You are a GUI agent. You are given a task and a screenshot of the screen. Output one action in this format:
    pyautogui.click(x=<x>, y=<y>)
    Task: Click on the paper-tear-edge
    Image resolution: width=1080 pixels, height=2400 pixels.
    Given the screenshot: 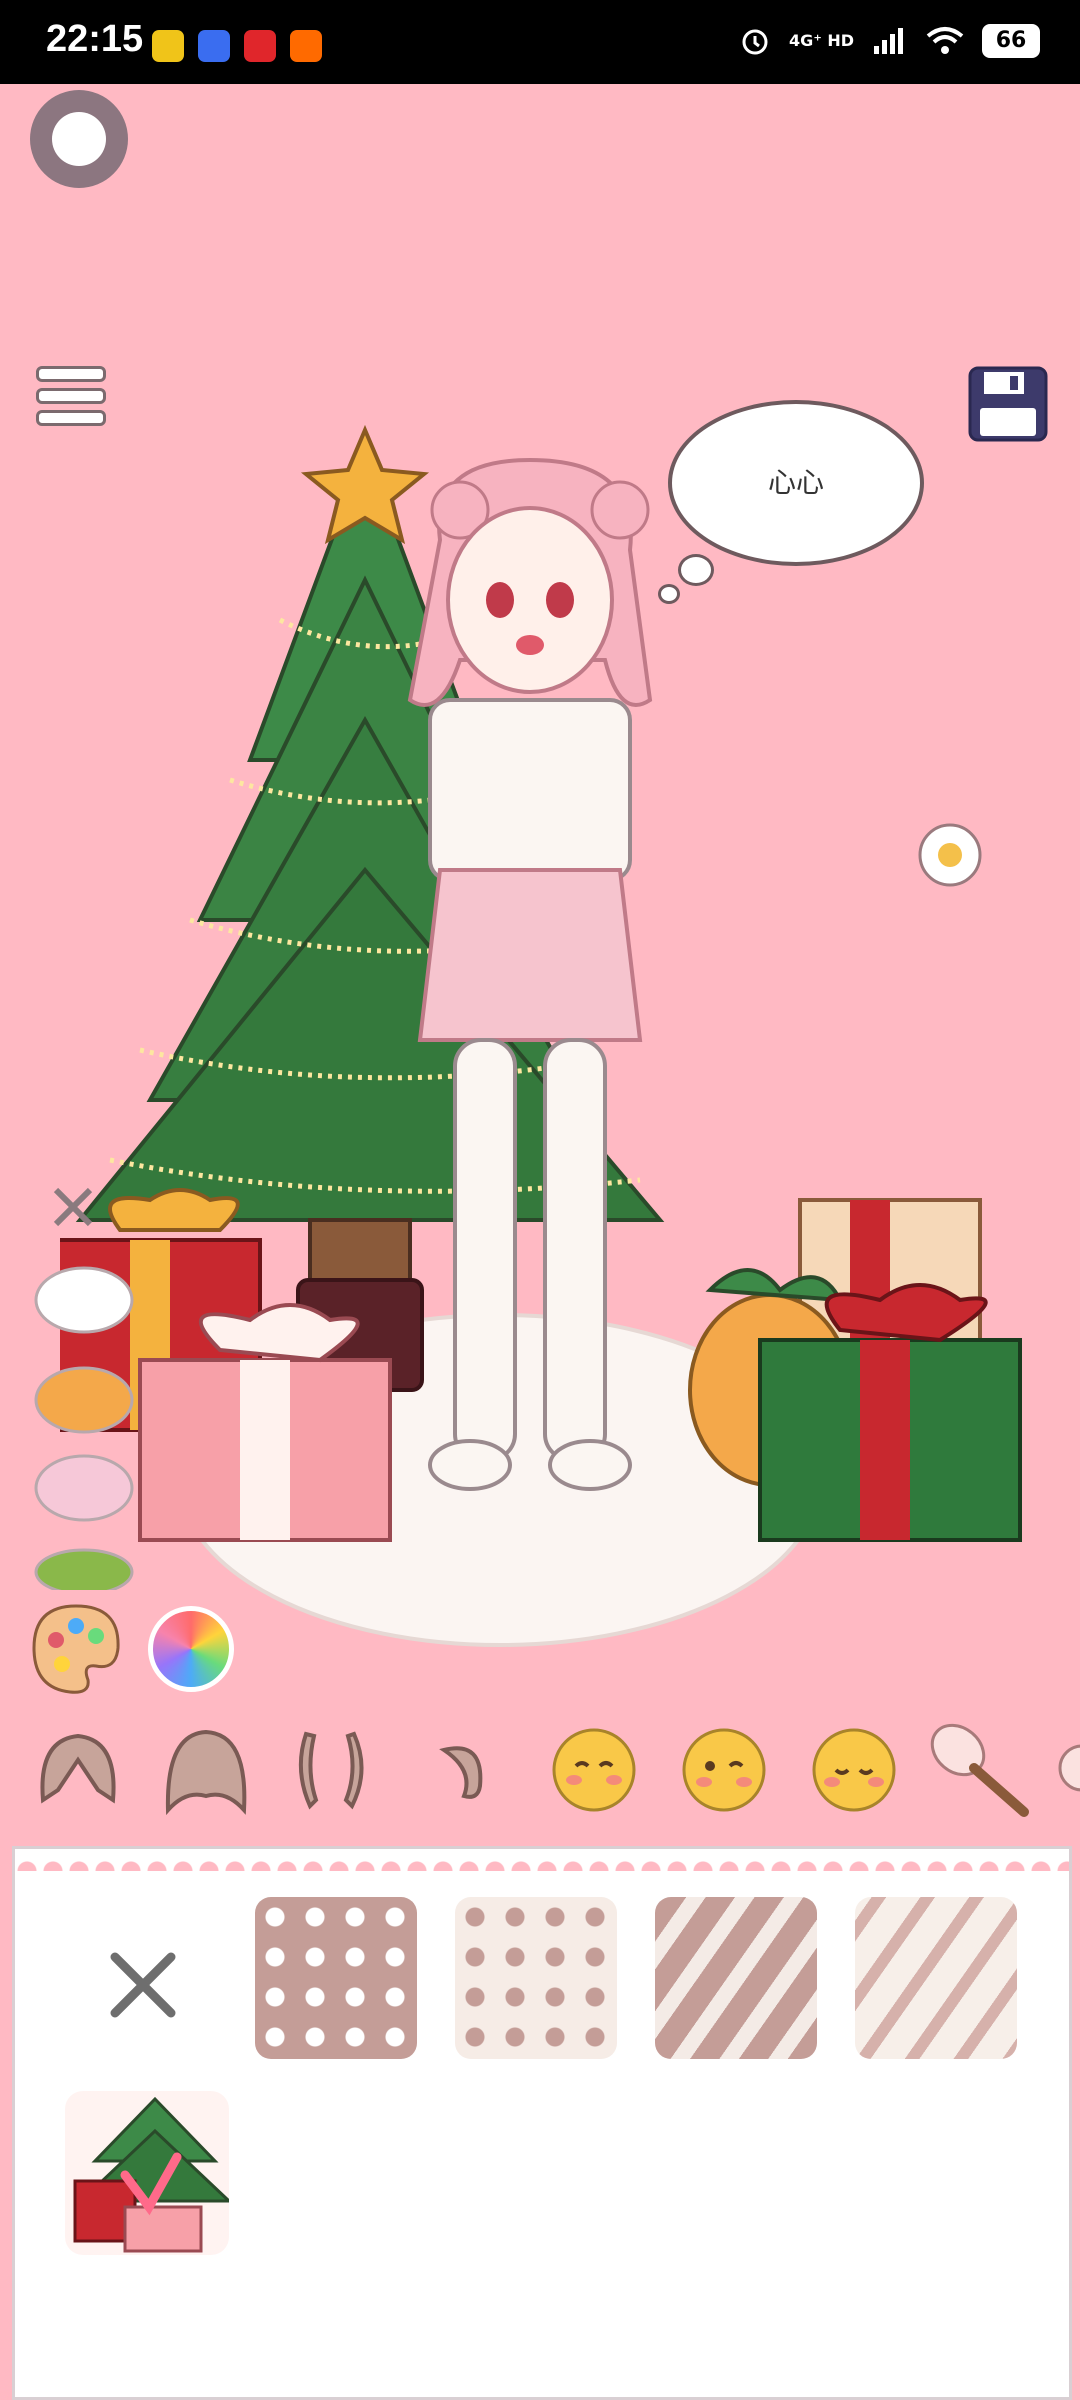 What is the action you would take?
    pyautogui.click(x=542, y=1860)
    